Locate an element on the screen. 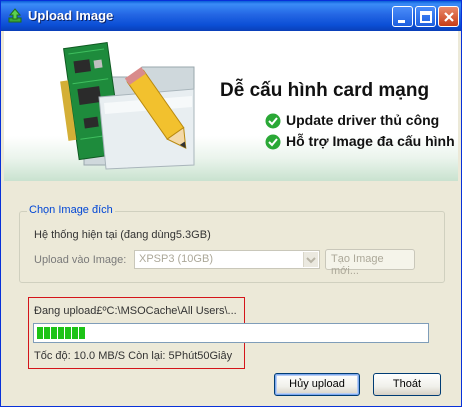 This screenshot has width=462, height=407. cancel-upload-button: Hủy upload is located at coordinates (317, 384).